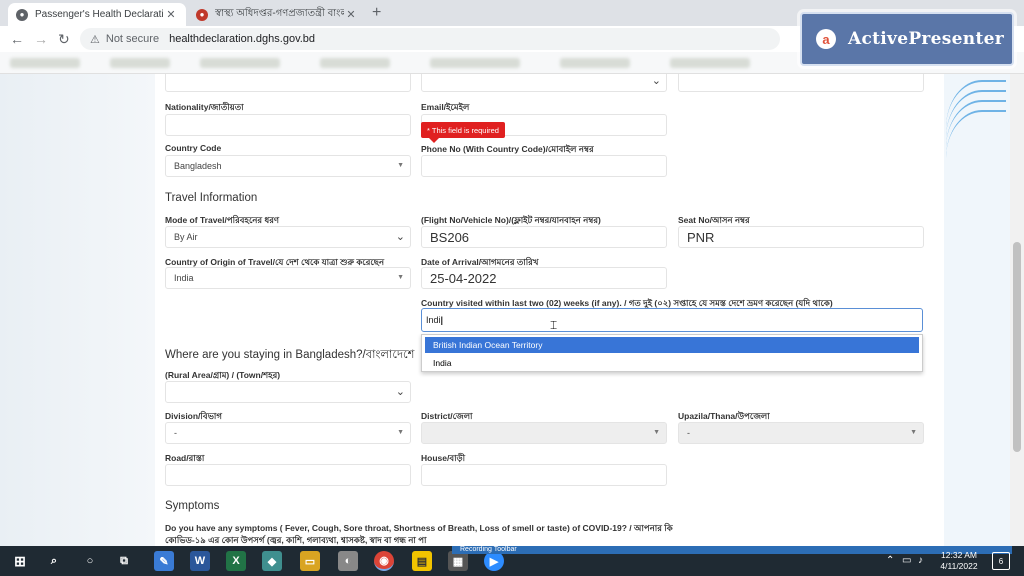  I want to click on email-label: Email/ইমেইল, so click(445, 107).